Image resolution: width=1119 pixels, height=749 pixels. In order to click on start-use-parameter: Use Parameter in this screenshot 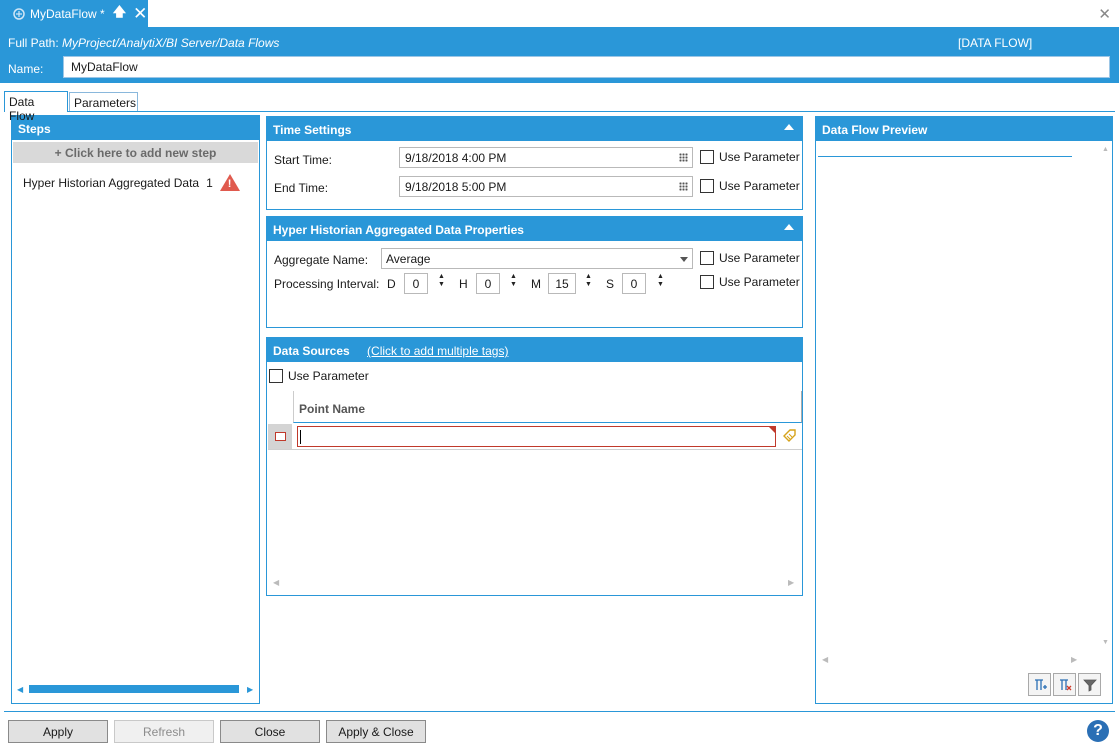, I will do `click(750, 157)`.